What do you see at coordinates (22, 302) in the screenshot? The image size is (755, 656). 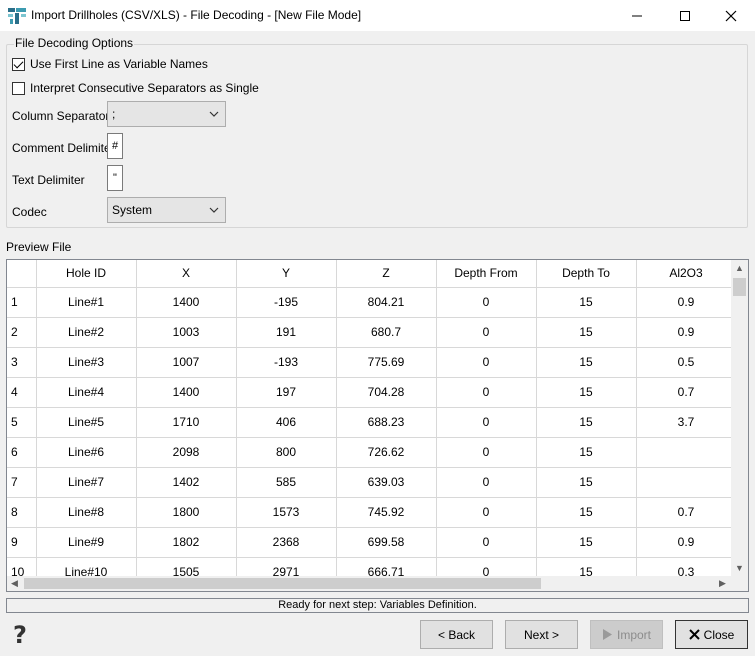 I see `row-number: 1` at bounding box center [22, 302].